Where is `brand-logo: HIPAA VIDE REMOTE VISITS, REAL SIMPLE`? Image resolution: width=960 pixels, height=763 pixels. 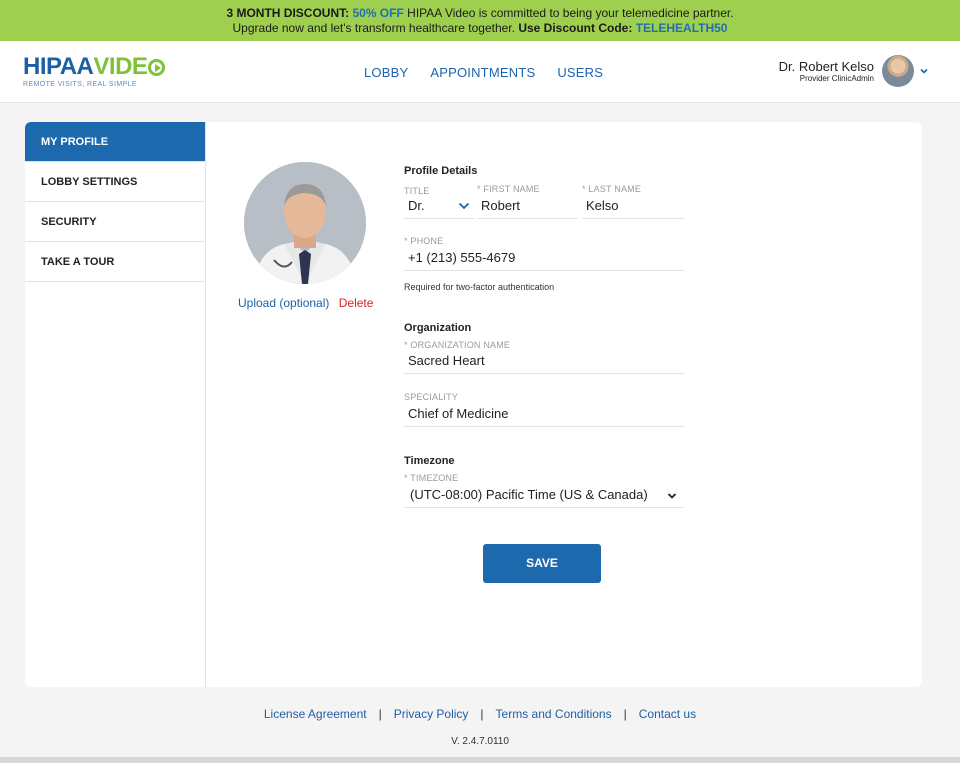
brand-logo: HIPAA VIDE REMOTE VISITS, REAL SIMPLE is located at coordinates (94, 70).